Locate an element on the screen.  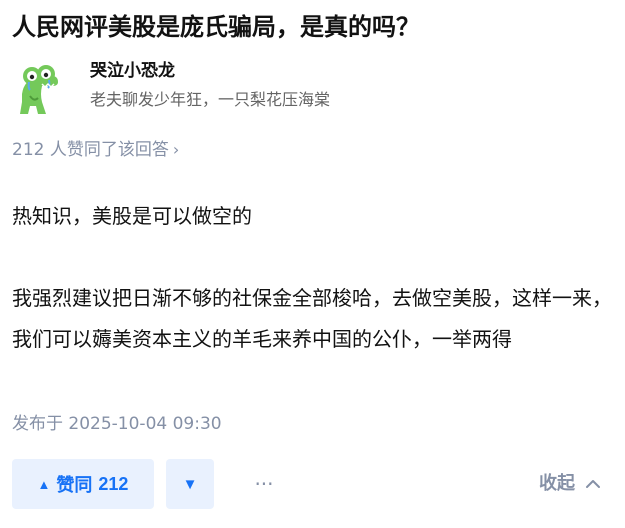
upvote-button: ▲ 赞同 212 is located at coordinates (83, 484).